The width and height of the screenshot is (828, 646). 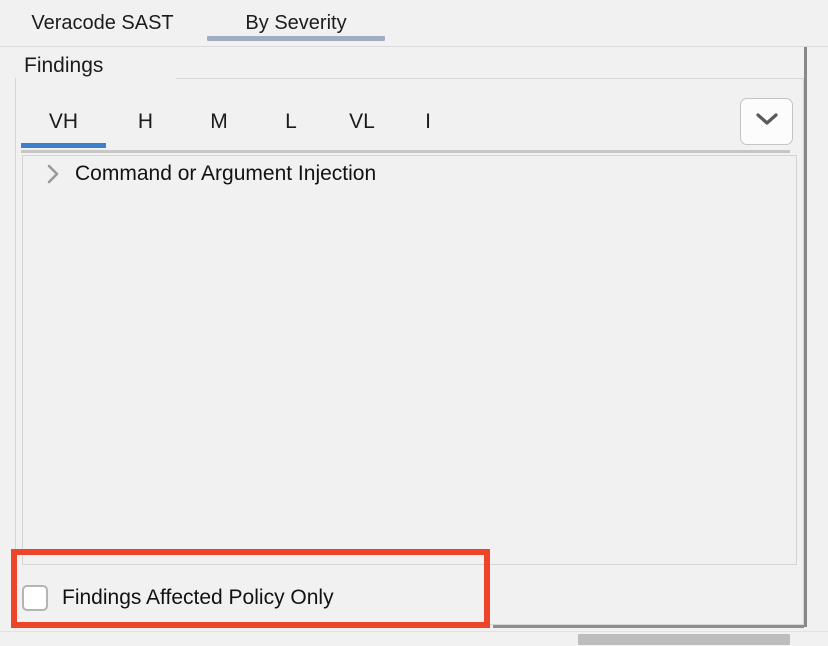 I want to click on findings-affected-policy-only-checkbox, so click(x=35, y=598).